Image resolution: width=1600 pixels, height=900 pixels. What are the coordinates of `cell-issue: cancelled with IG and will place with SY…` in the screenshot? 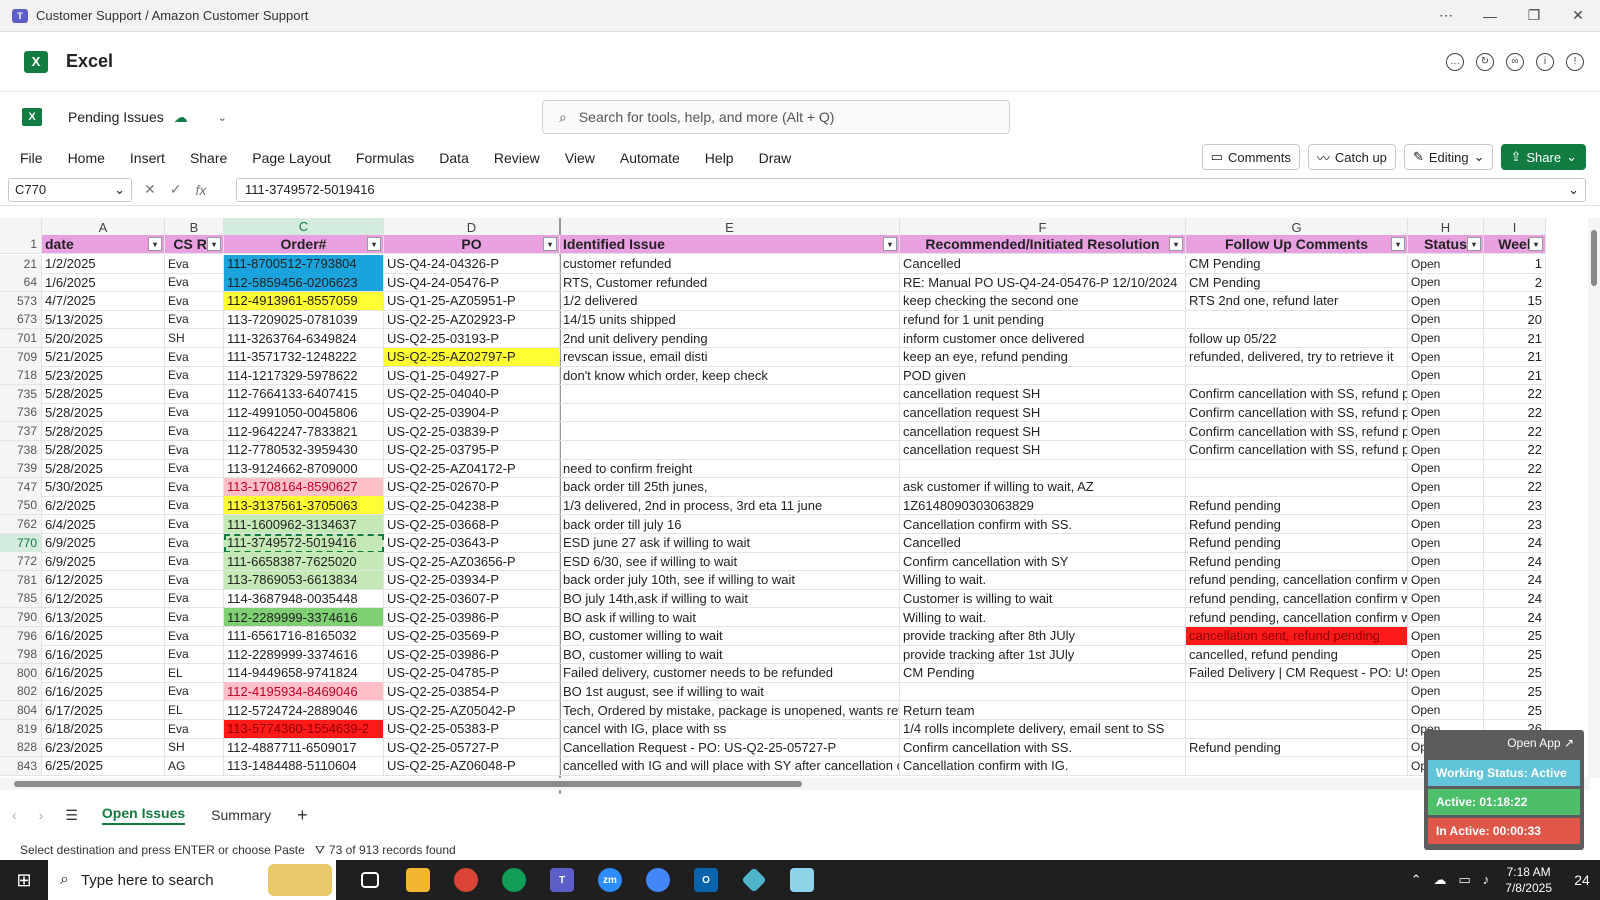 It's located at (730, 766).